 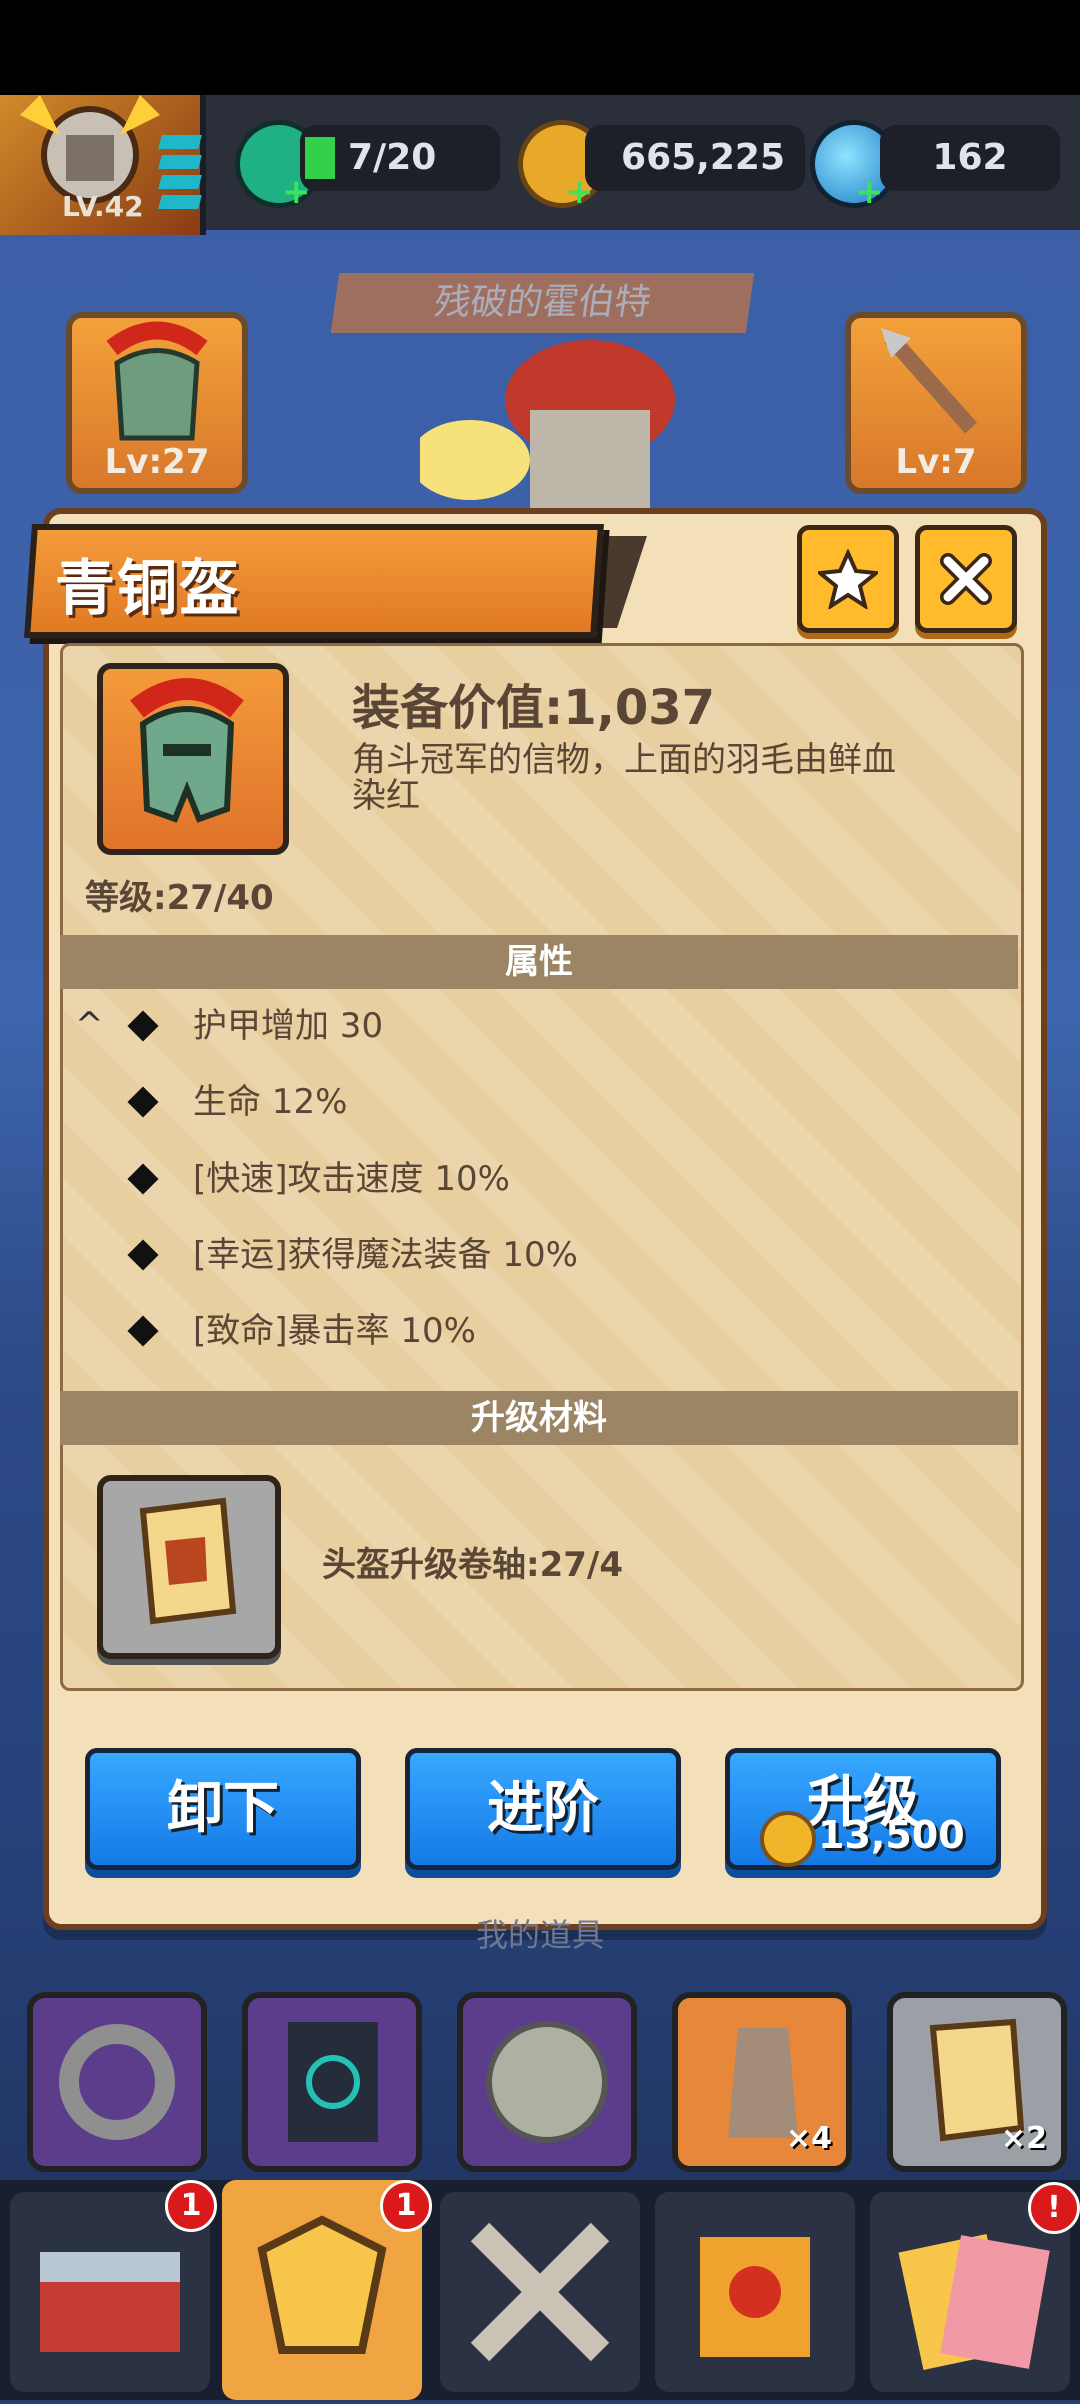 What do you see at coordinates (270, 1102) in the screenshot?
I see `attribute-row: 生命 12%` at bounding box center [270, 1102].